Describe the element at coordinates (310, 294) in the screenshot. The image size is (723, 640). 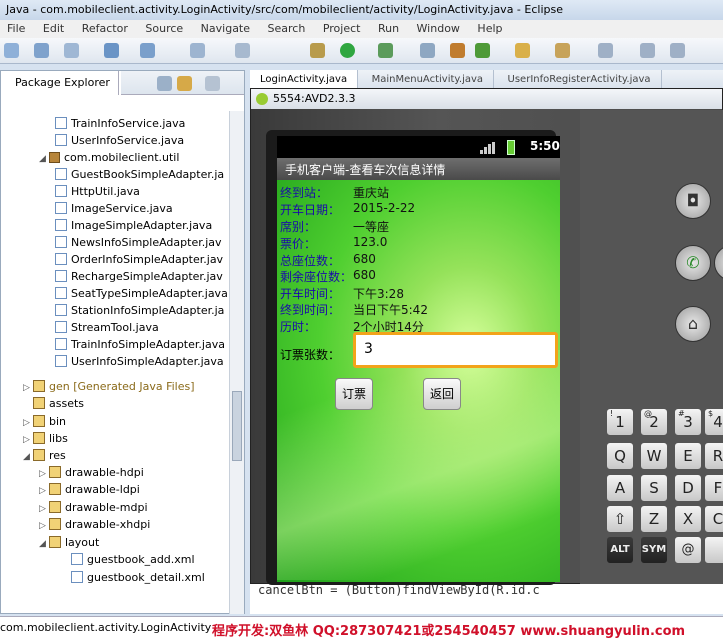
I see `field-label: 开车时间：` at that location.